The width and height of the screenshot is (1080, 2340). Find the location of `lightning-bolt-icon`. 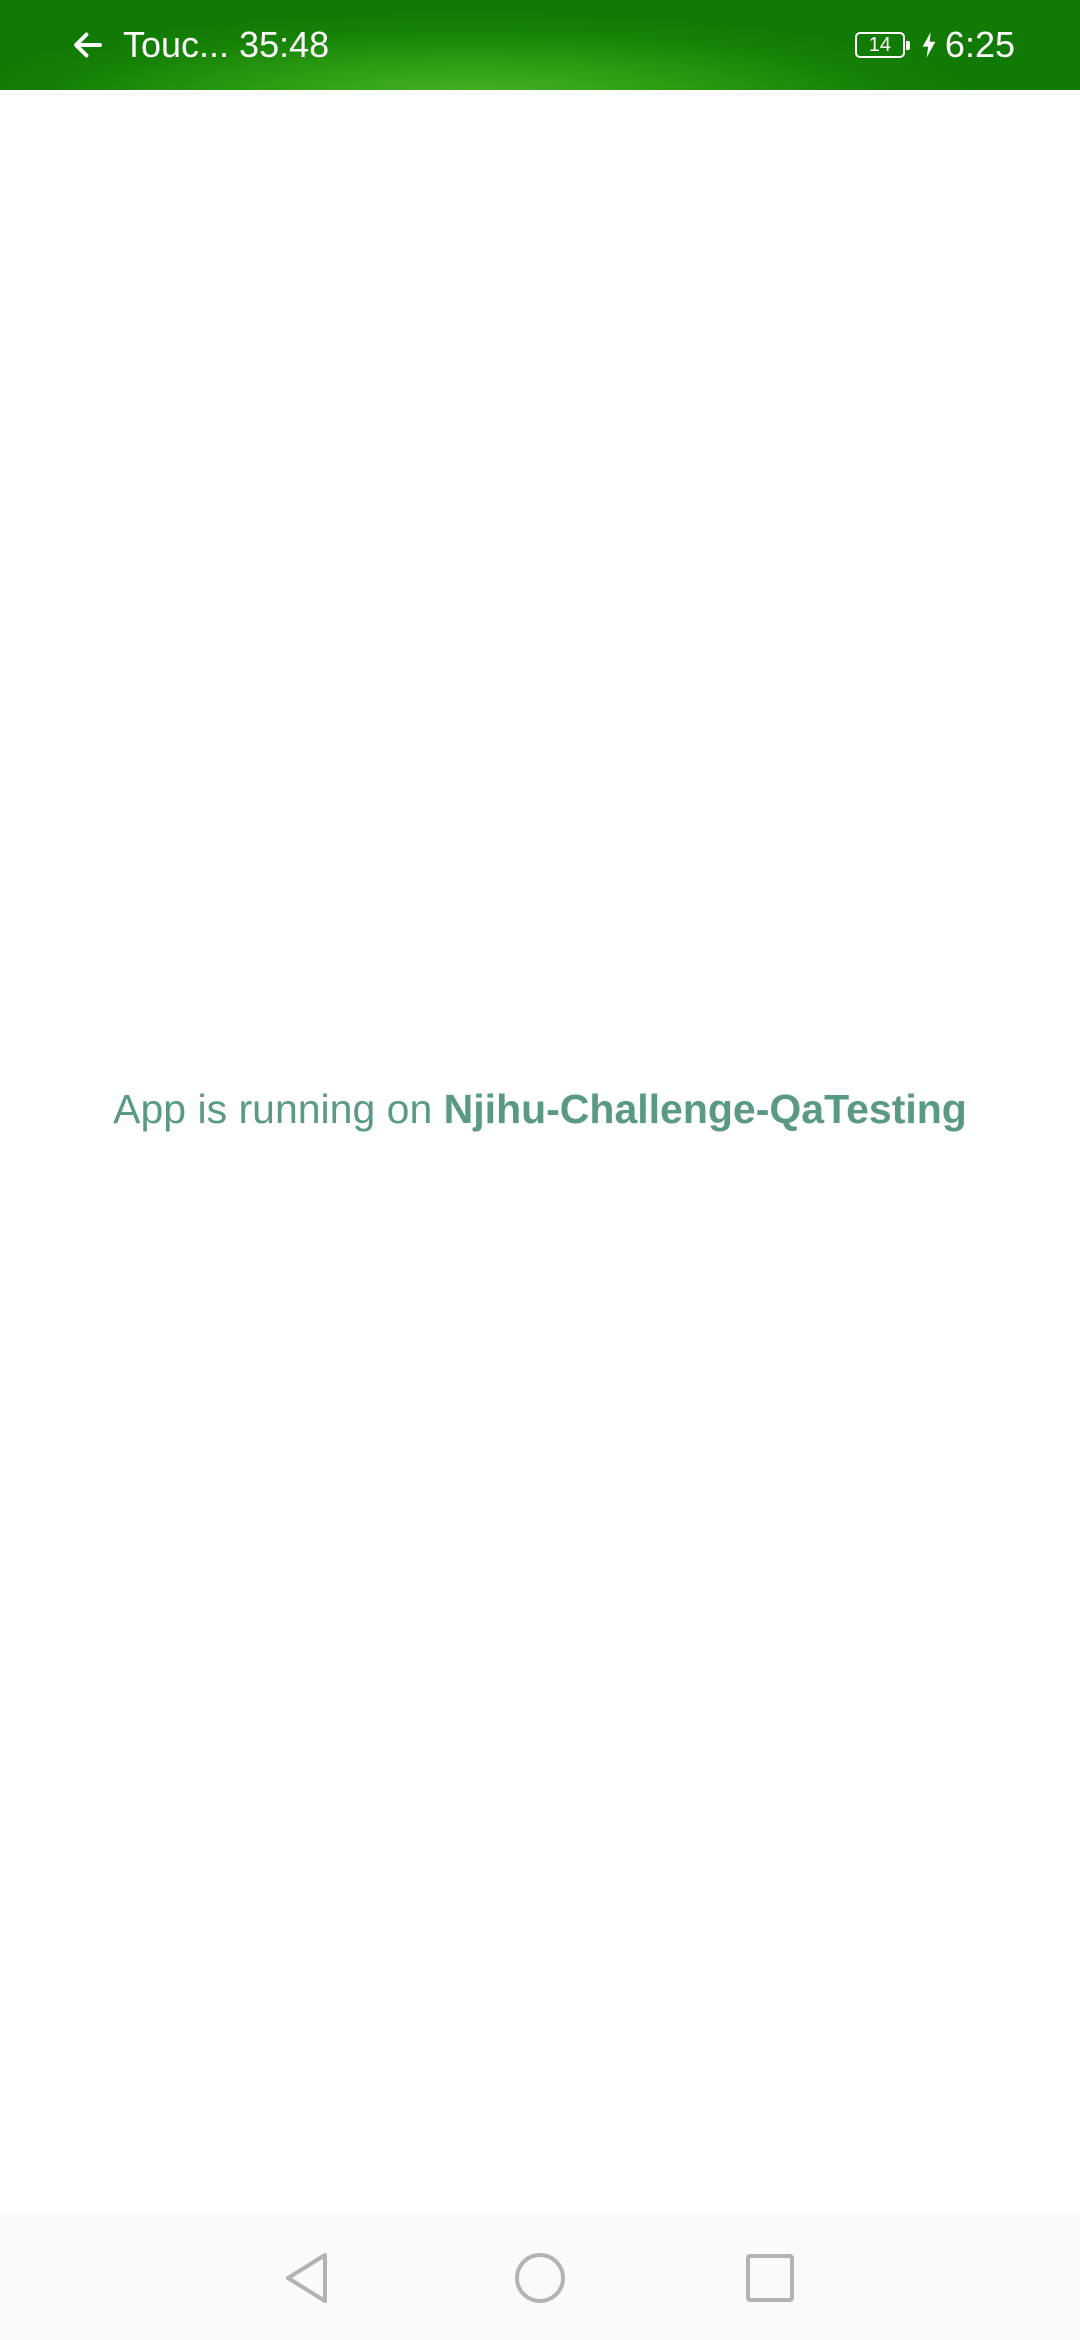

lightning-bolt-icon is located at coordinates (929, 45).